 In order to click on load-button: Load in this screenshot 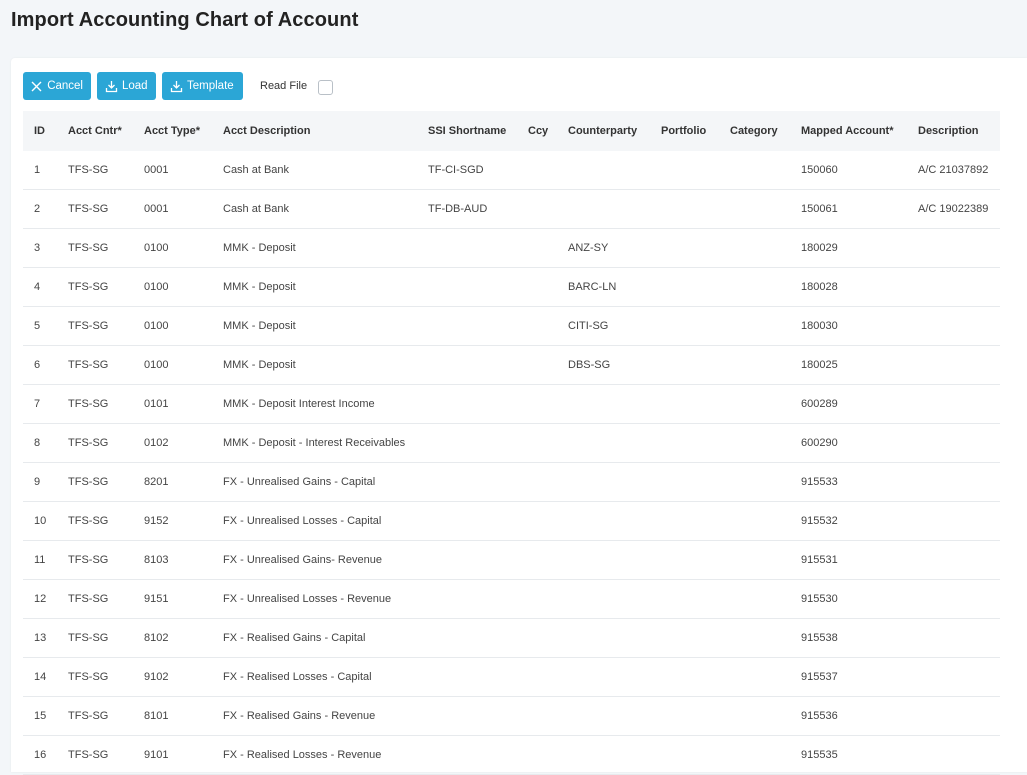, I will do `click(126, 86)`.